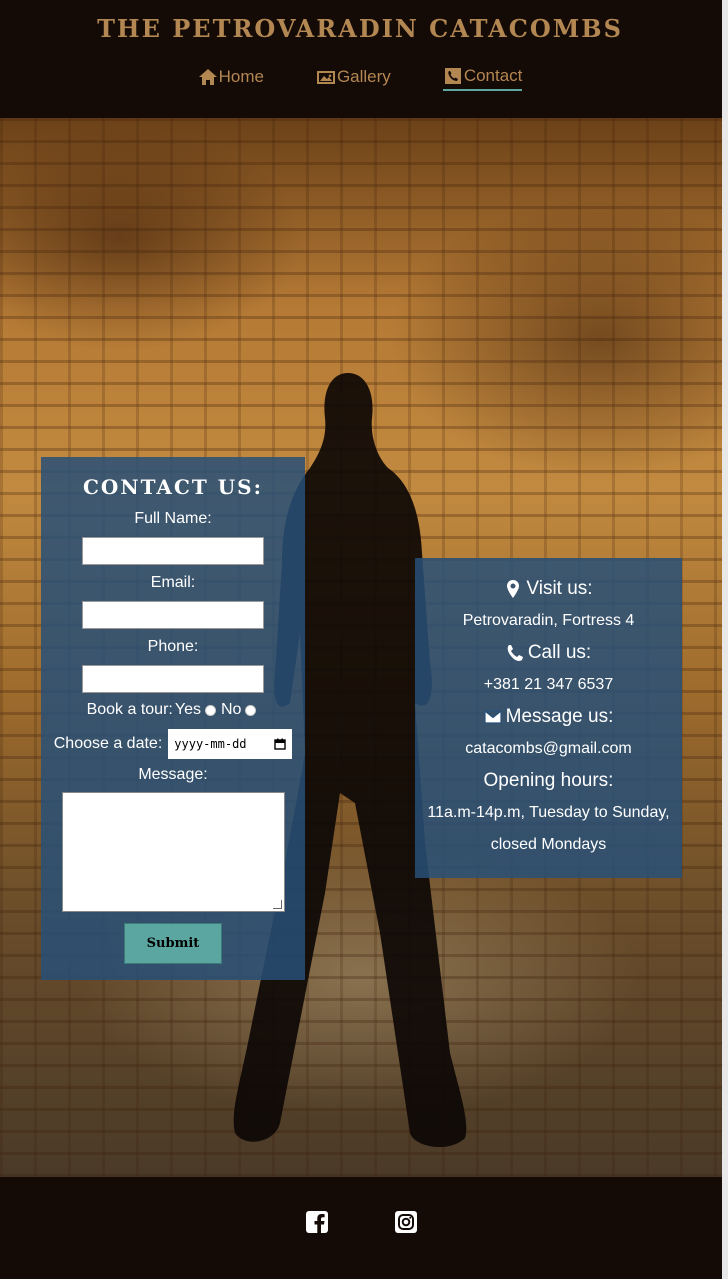 Image resolution: width=728 pixels, height=1279 pixels. I want to click on message-heading: Message us:, so click(548, 717).